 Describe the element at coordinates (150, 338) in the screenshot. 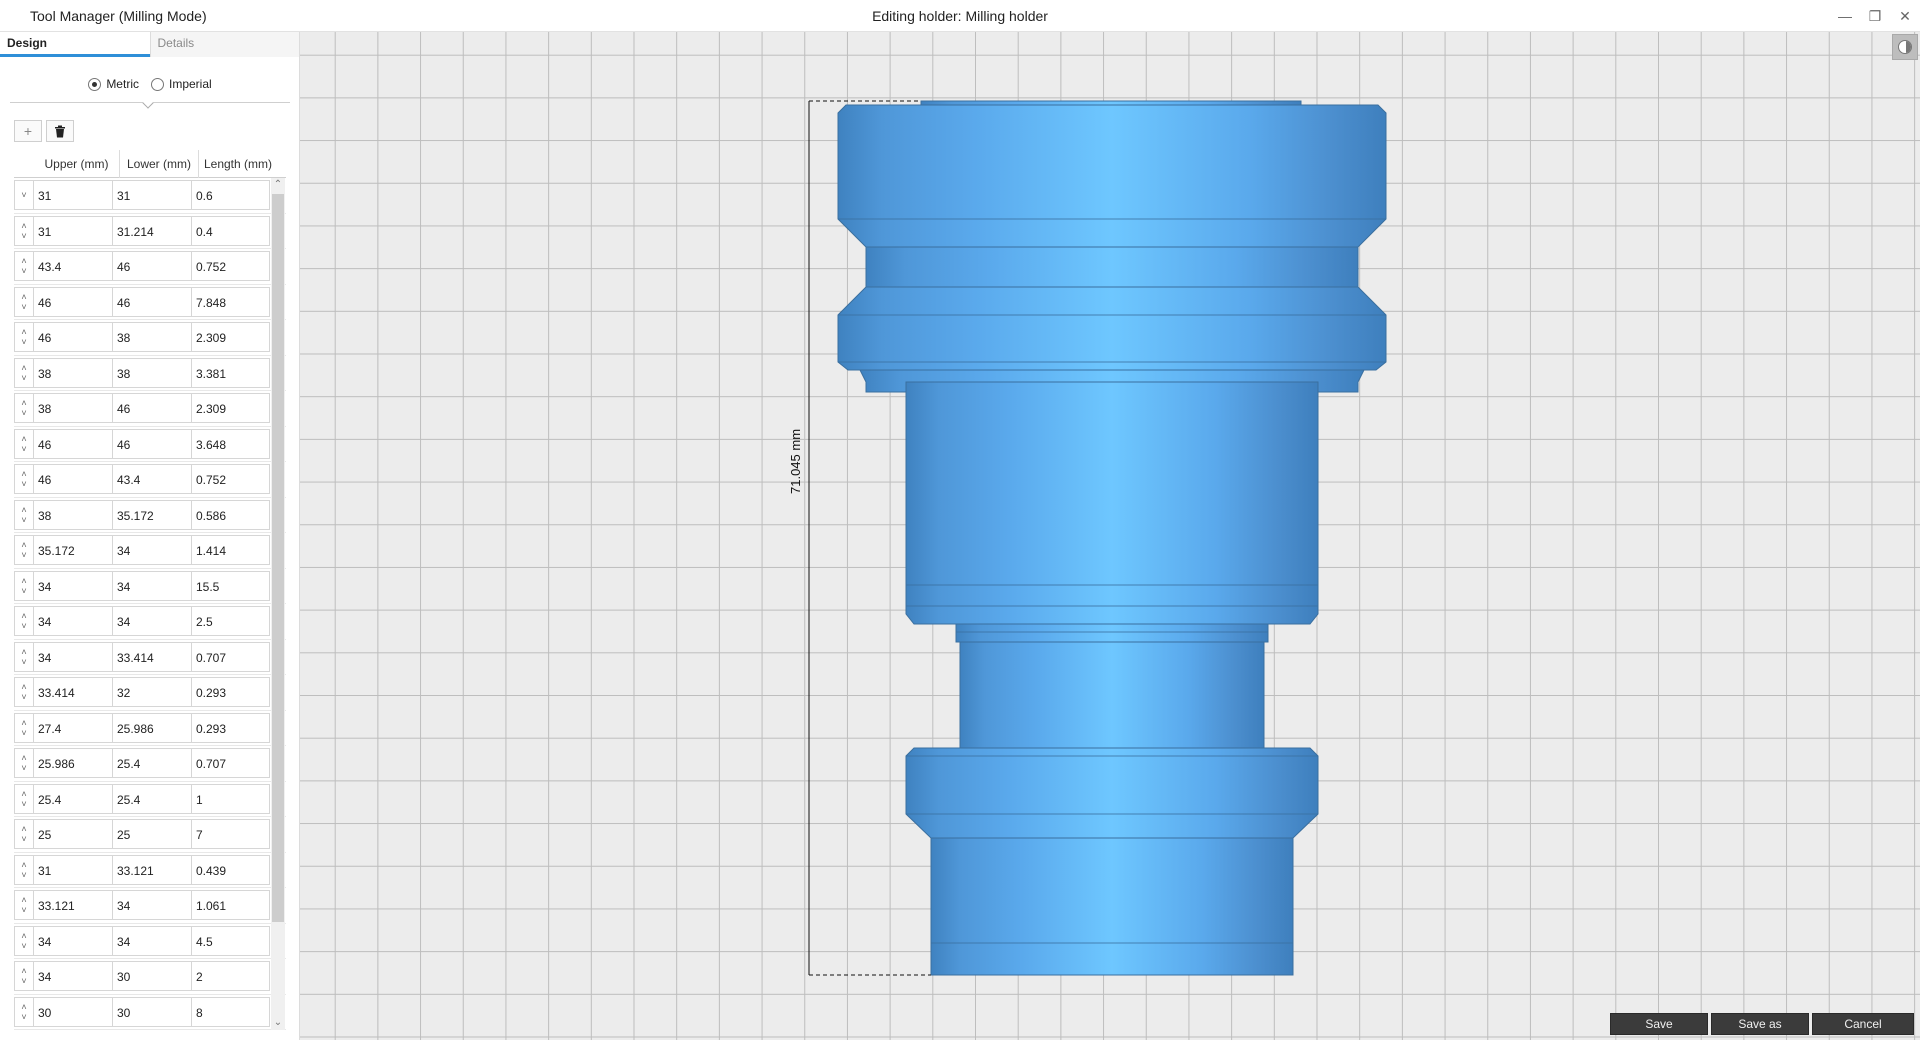

I see `table-row: ˄ ˅ 46 38 2.309` at that location.